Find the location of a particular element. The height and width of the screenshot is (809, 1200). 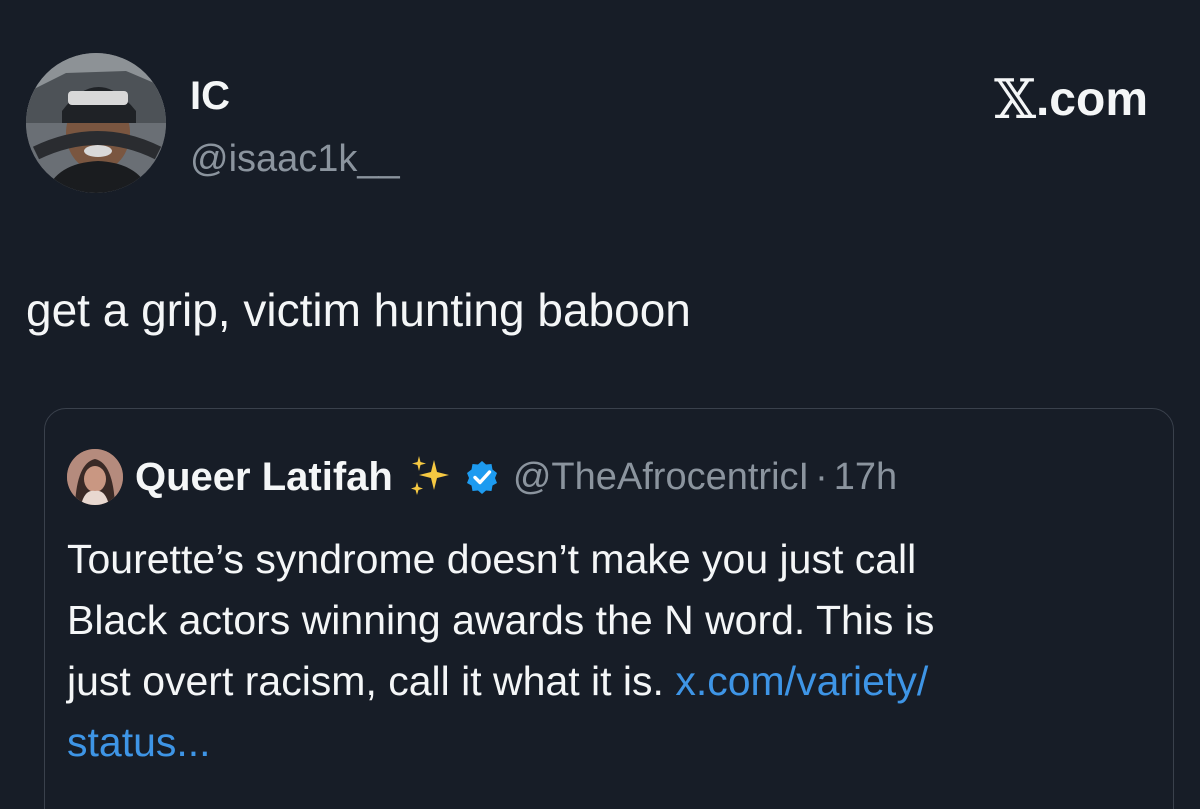

quoted-author-handle: @TheAfrocentricI is located at coordinates (661, 477).